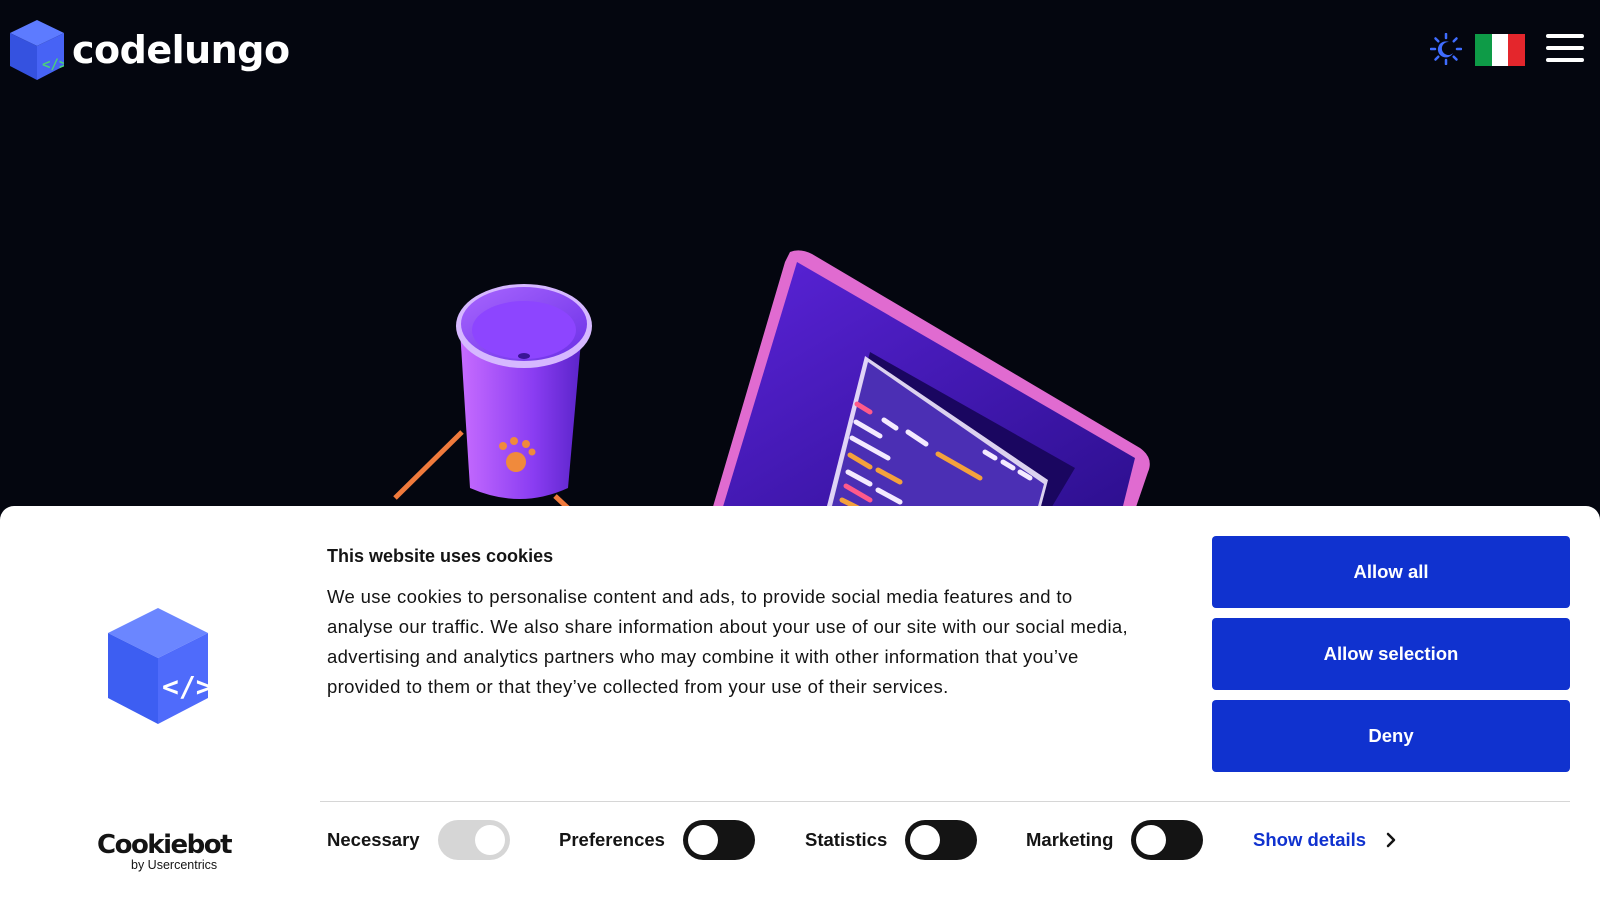 The image size is (1600, 900). What do you see at coordinates (612, 839) in the screenshot?
I see `option-label: Preferences` at bounding box center [612, 839].